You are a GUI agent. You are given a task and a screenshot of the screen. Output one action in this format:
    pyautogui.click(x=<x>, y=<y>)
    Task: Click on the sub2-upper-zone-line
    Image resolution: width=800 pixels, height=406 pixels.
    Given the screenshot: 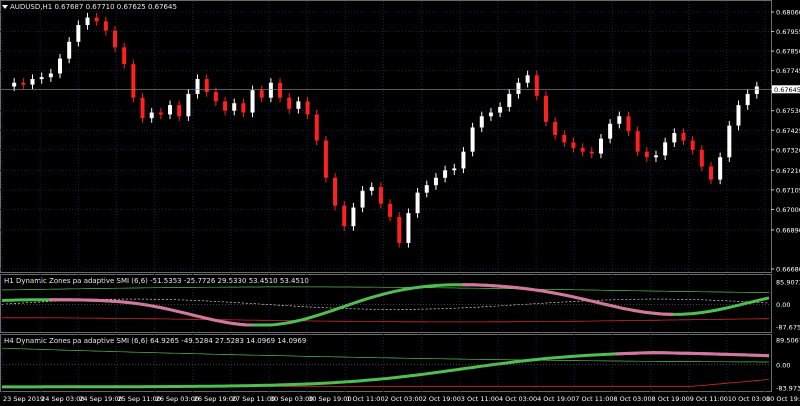 What is the action you would take?
    pyautogui.click(x=385, y=355)
    